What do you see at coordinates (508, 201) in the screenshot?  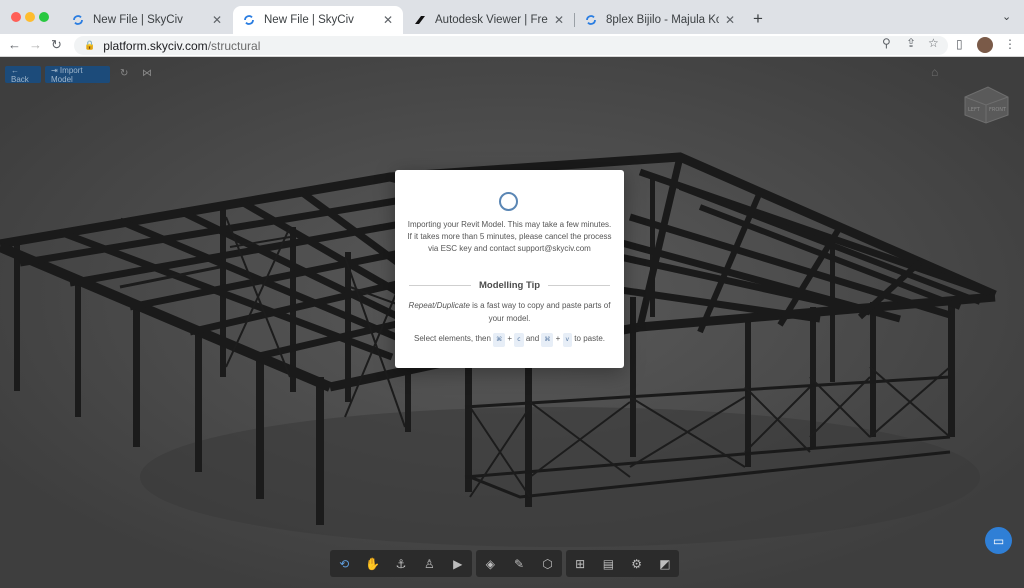 I see `loading-spinner-icon` at bounding box center [508, 201].